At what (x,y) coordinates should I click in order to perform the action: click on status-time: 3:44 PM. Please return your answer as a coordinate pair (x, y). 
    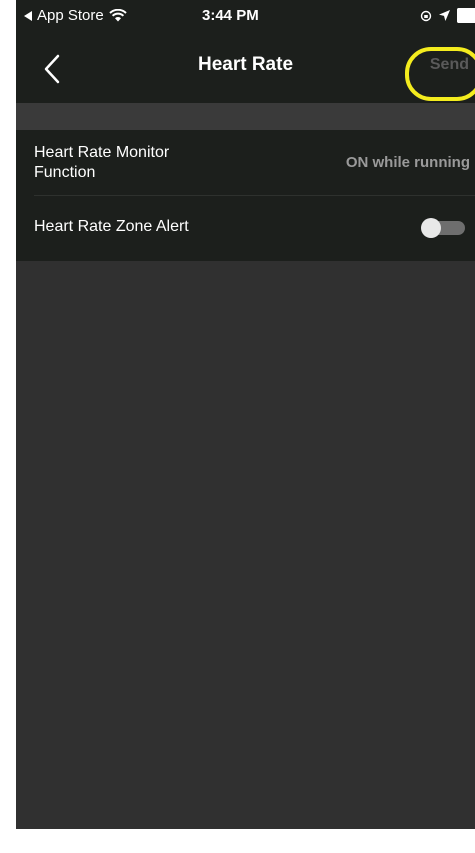
    Looking at the image, I should click on (230, 15).